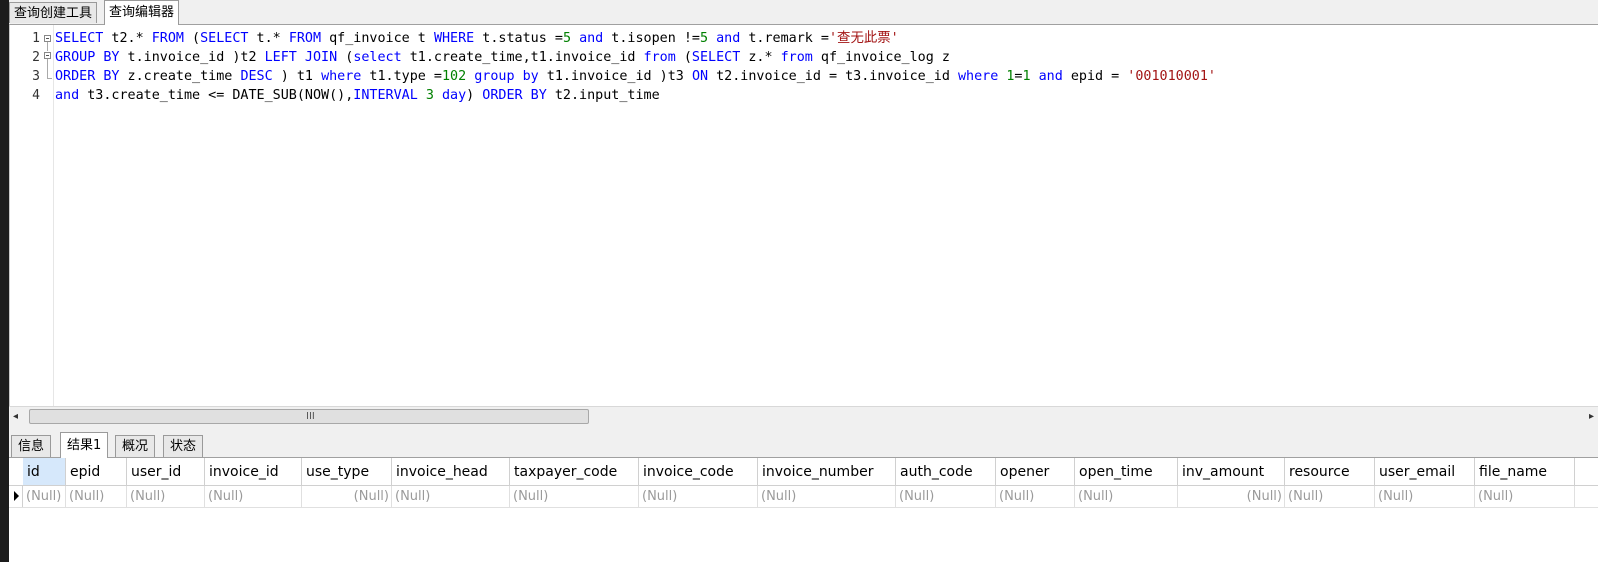  I want to click on sql-text: t.invoice_id )t2, so click(192, 57).